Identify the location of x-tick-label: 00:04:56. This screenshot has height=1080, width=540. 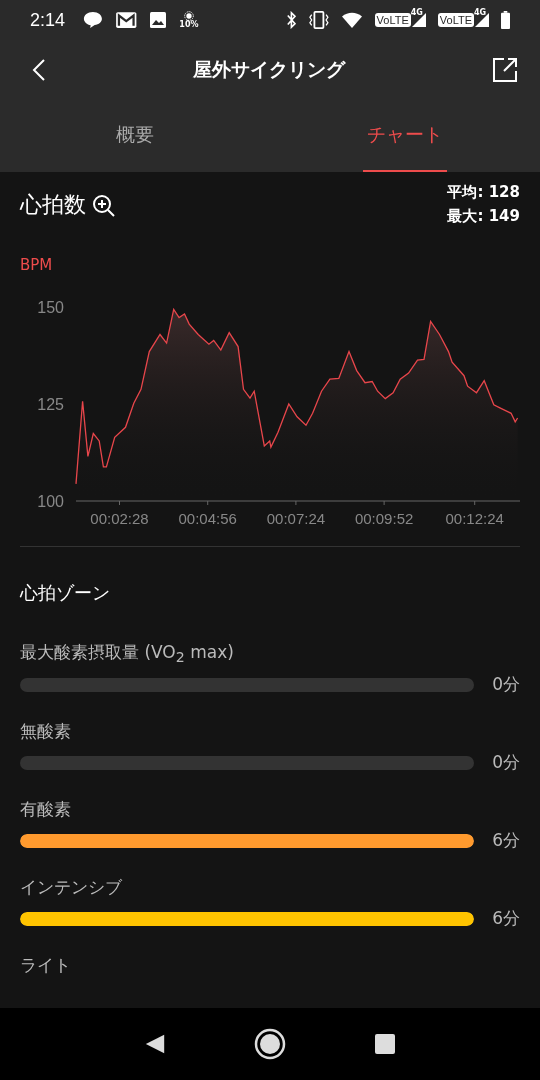
(207, 518).